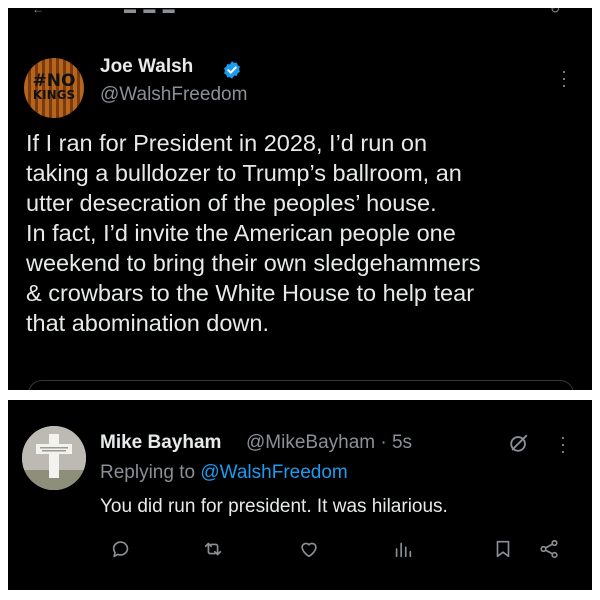 The width and height of the screenshot is (600, 600). I want to click on views-icon, so click(403, 549).